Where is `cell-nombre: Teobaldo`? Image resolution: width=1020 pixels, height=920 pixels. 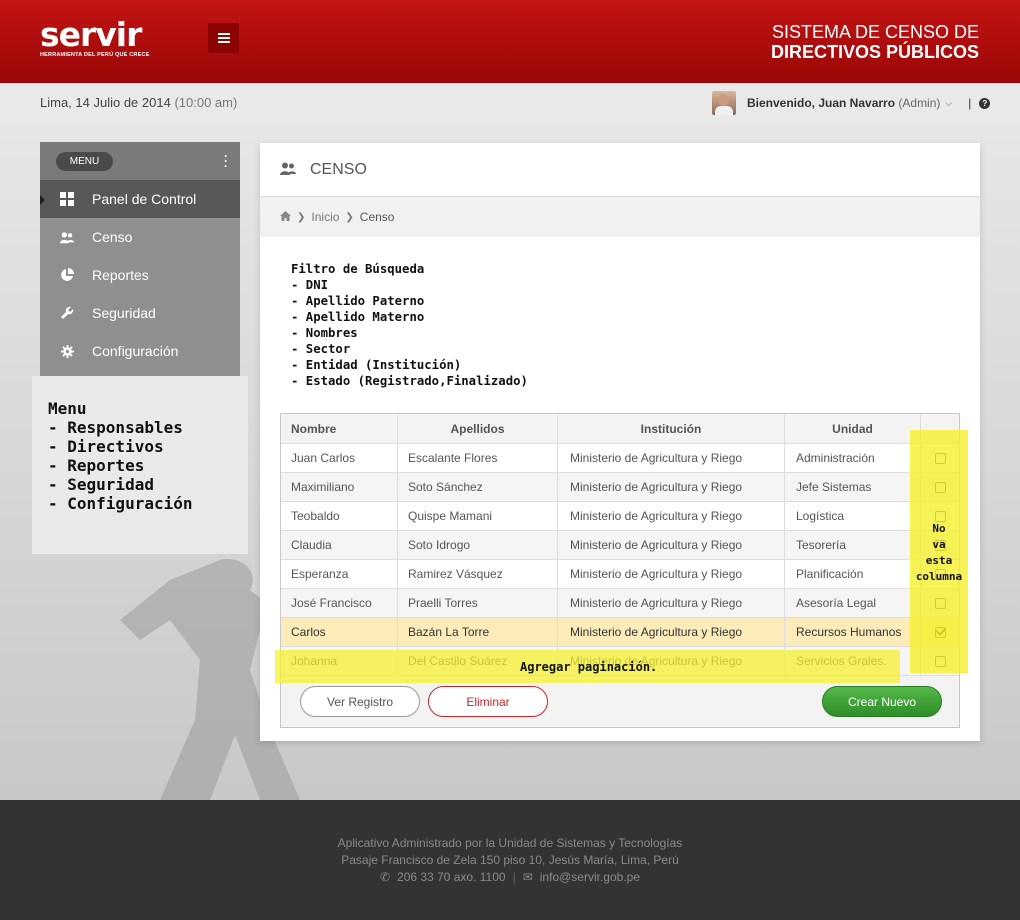 cell-nombre: Teobaldo is located at coordinates (339, 516).